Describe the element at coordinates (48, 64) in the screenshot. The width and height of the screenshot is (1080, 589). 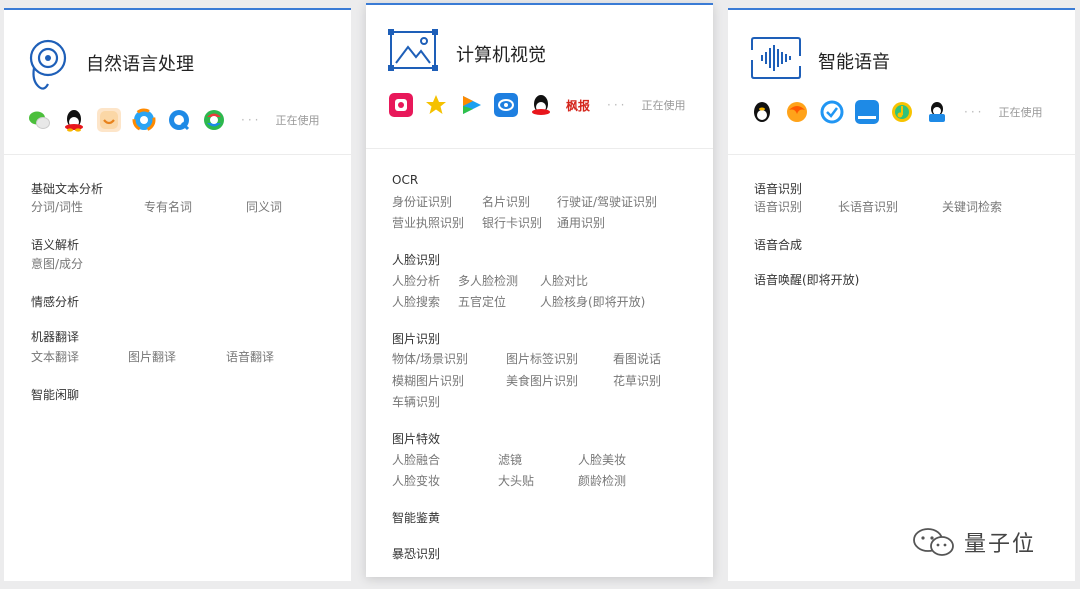
I see `stethoscope-icon` at that location.